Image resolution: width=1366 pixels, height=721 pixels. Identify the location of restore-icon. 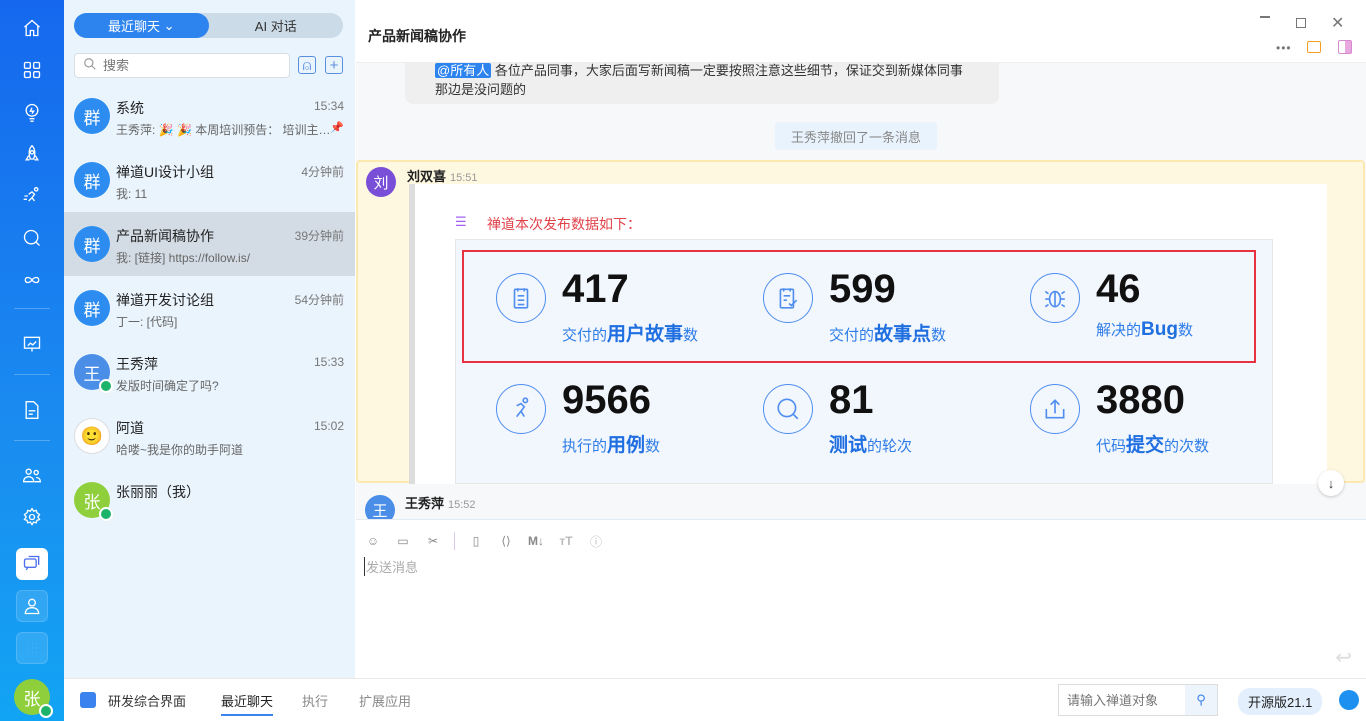
(1301, 23).